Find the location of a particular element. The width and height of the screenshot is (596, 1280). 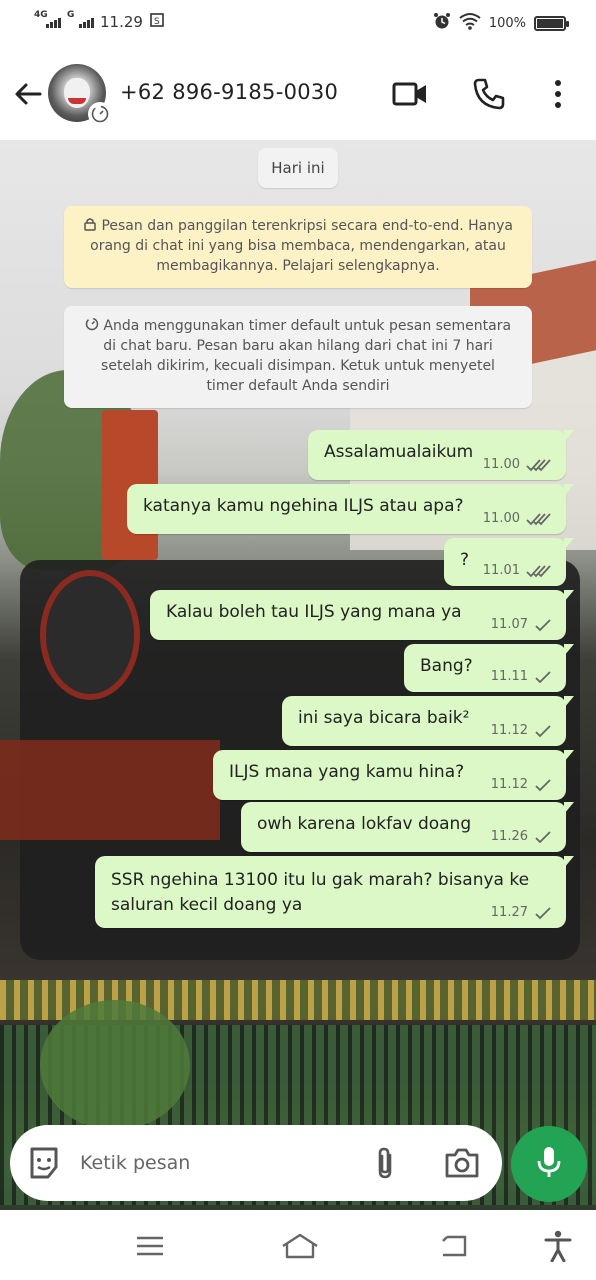

lock-icon is located at coordinates (90, 226).